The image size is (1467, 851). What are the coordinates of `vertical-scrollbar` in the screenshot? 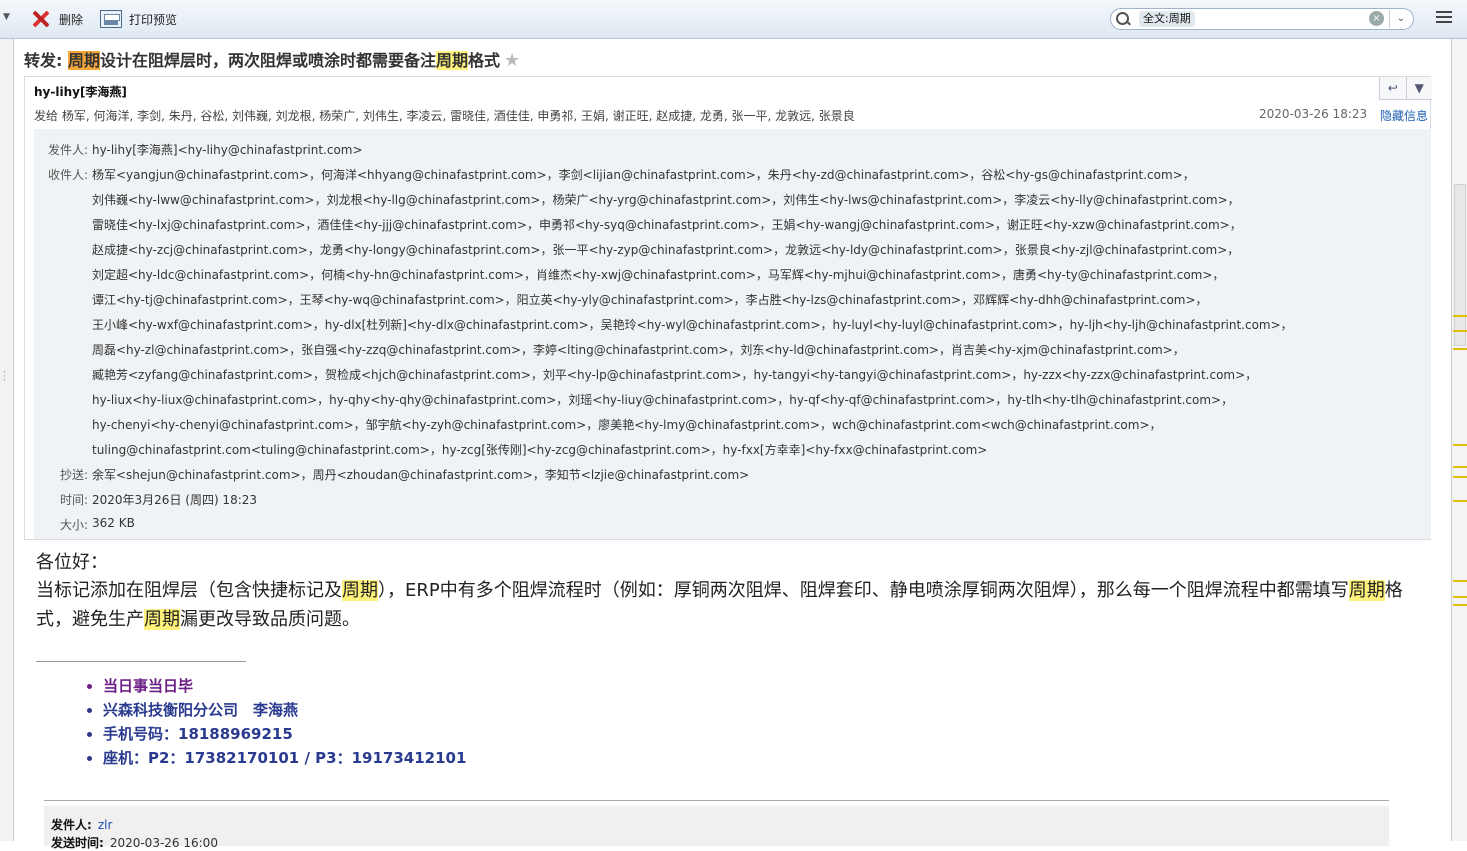 It's located at (1459, 440).